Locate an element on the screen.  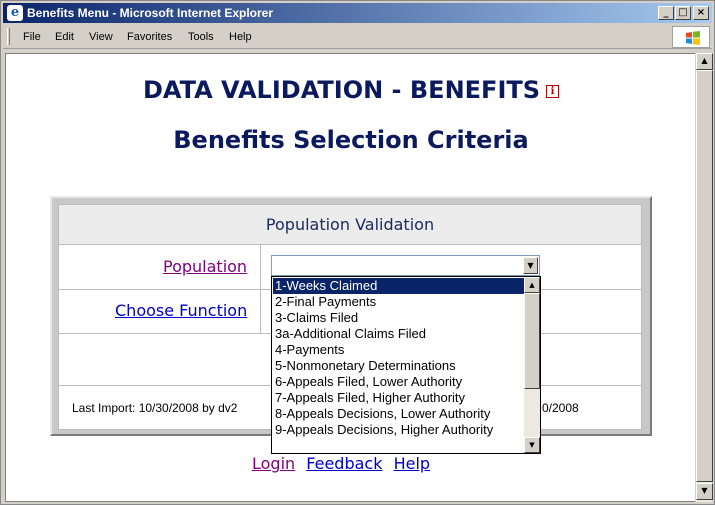
dropdown-option: 7-Appeals Filed, Higher Authority is located at coordinates (398, 398).